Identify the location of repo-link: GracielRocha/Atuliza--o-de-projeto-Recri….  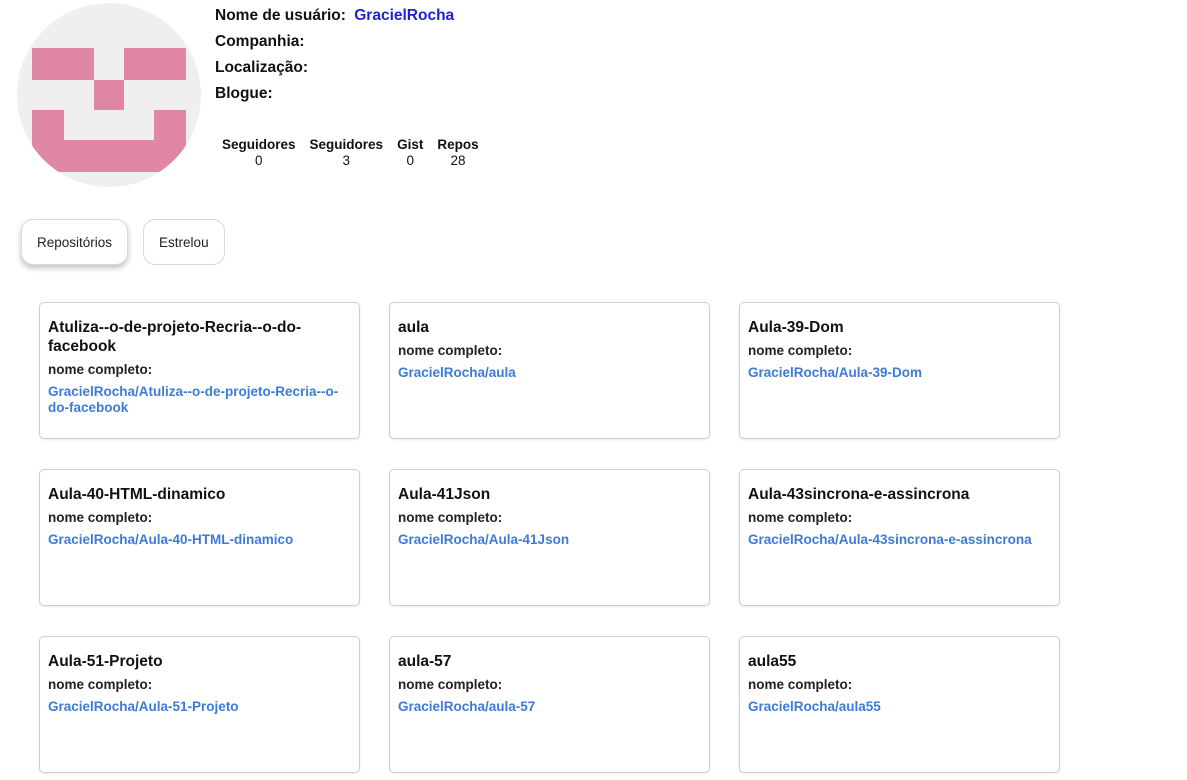
(199, 400).